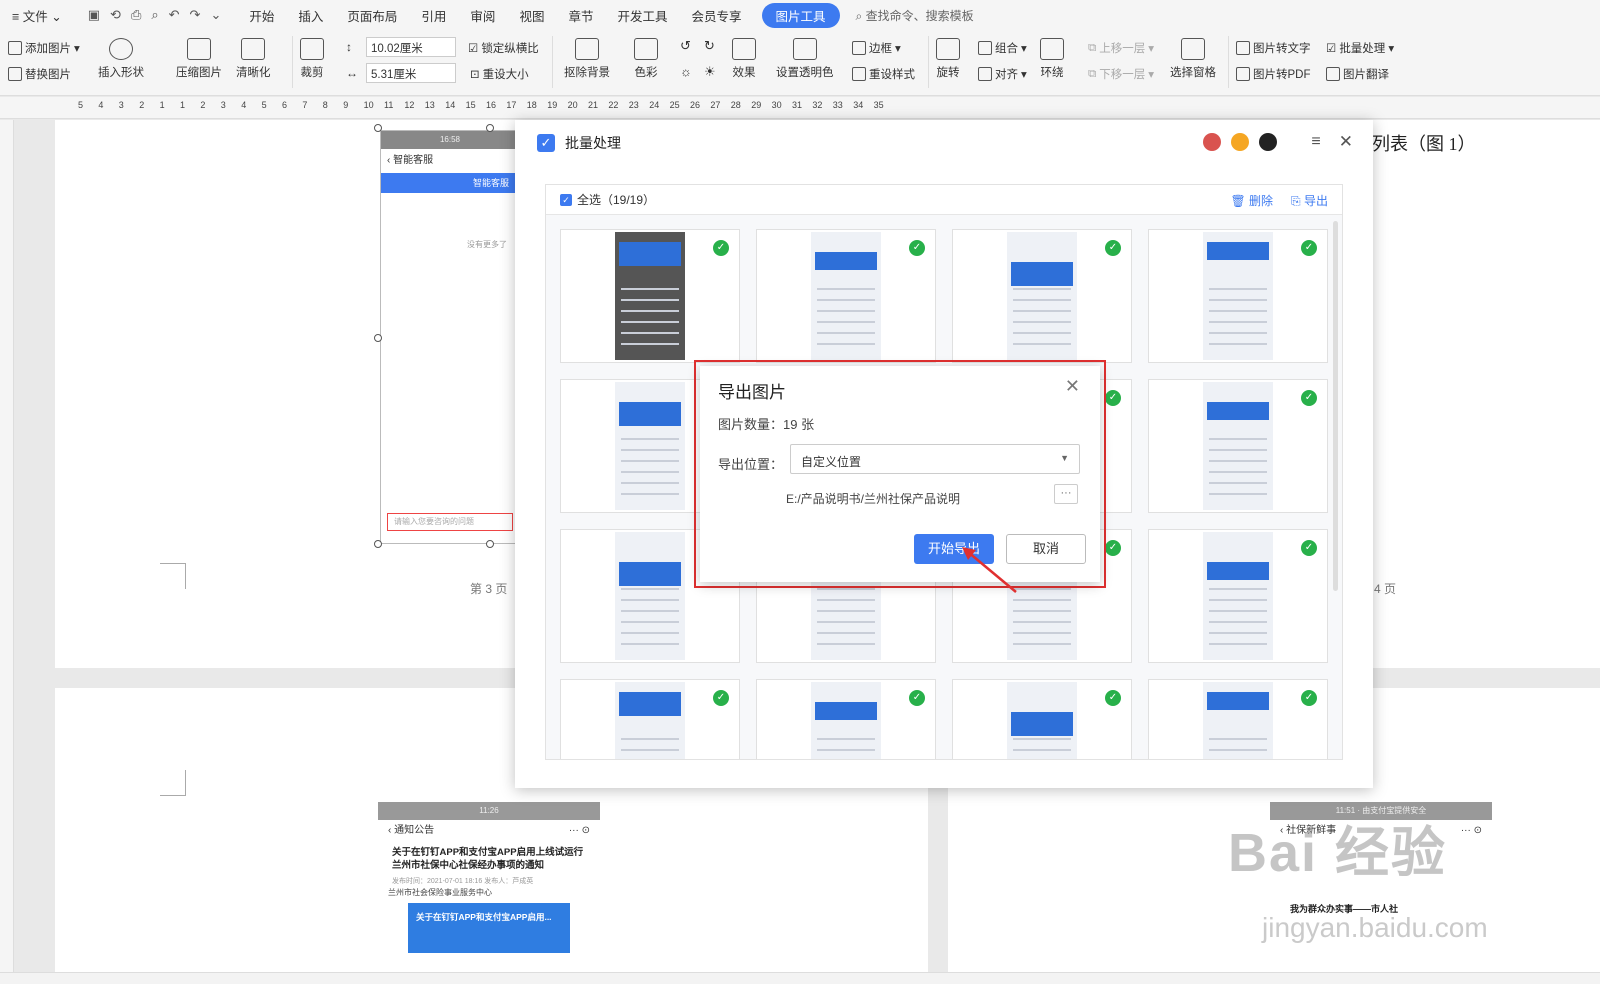 Image resolution: width=1600 pixels, height=984 pixels. Describe the element at coordinates (1002, 48) in the screenshot. I see `group-button: 组合 ▾` at that location.